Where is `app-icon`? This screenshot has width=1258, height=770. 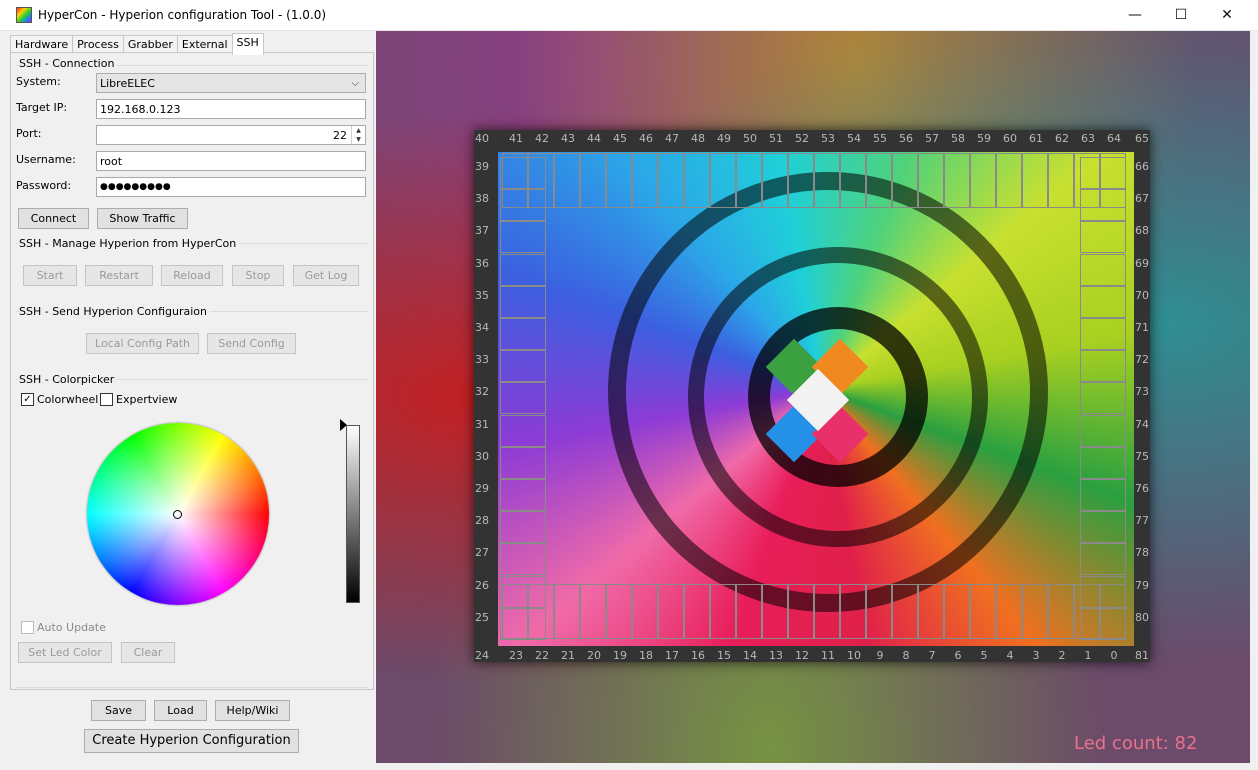 app-icon is located at coordinates (24, 15).